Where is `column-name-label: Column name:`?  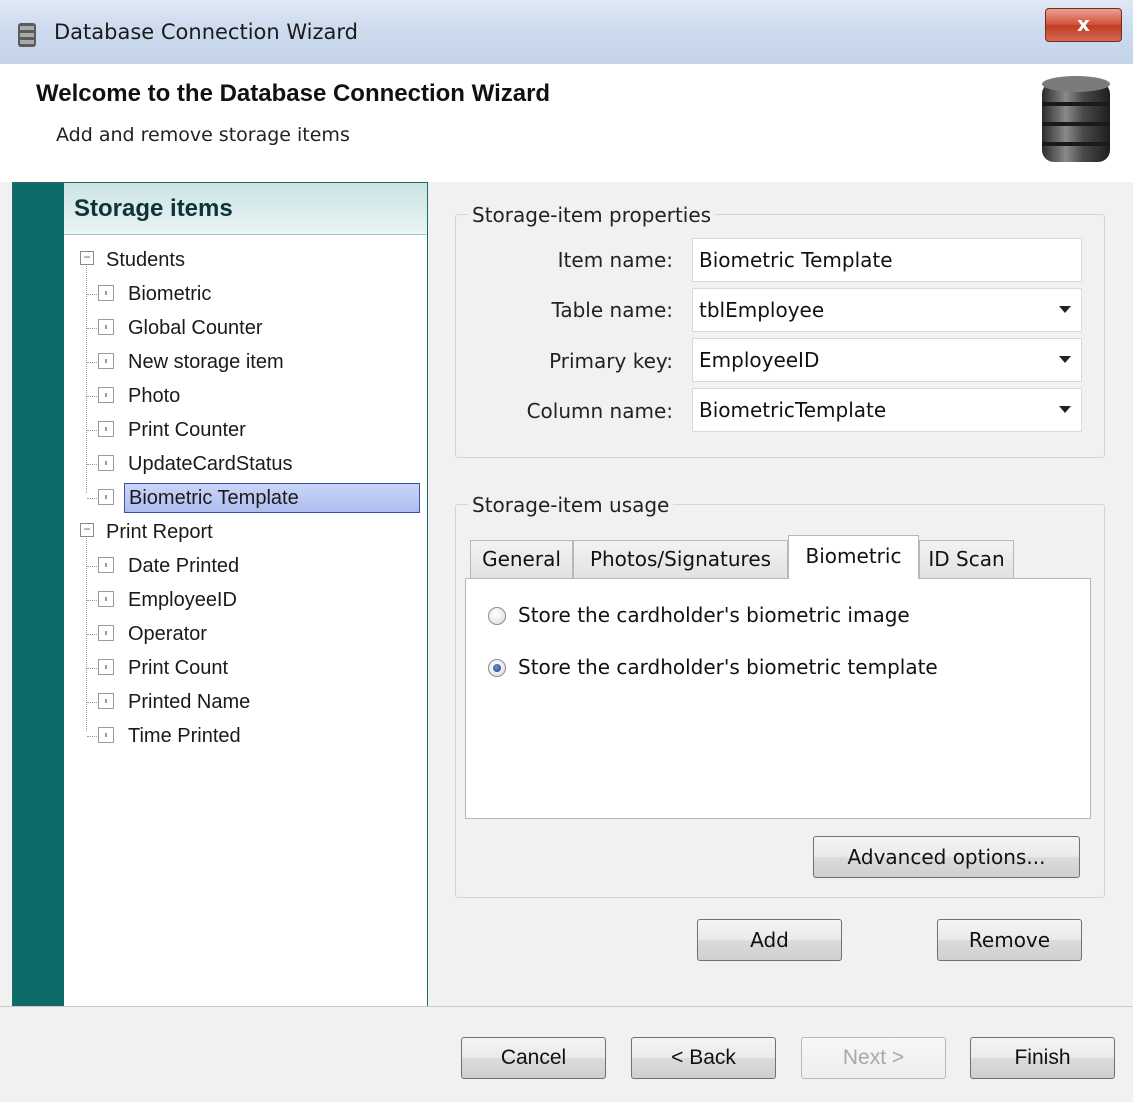 column-name-label: Column name: is located at coordinates (599, 411).